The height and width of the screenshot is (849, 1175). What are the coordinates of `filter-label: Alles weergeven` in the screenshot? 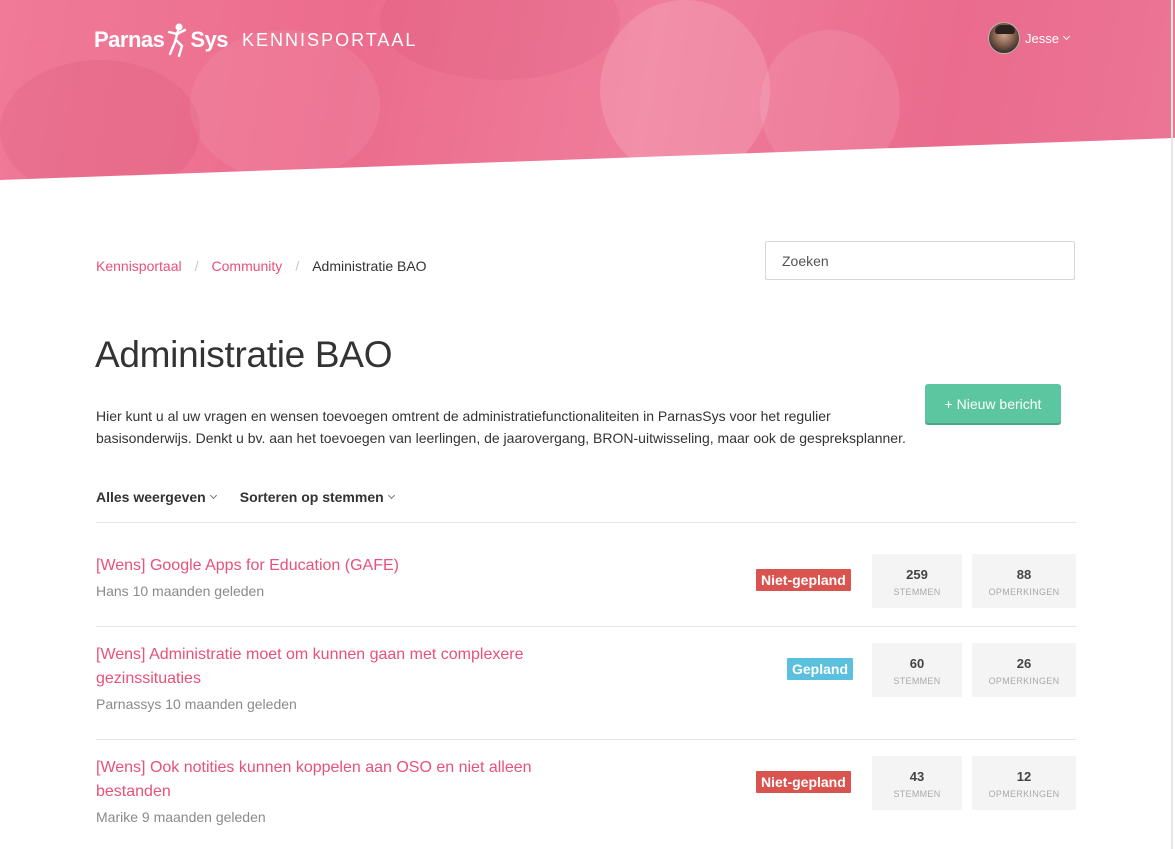 It's located at (151, 497).